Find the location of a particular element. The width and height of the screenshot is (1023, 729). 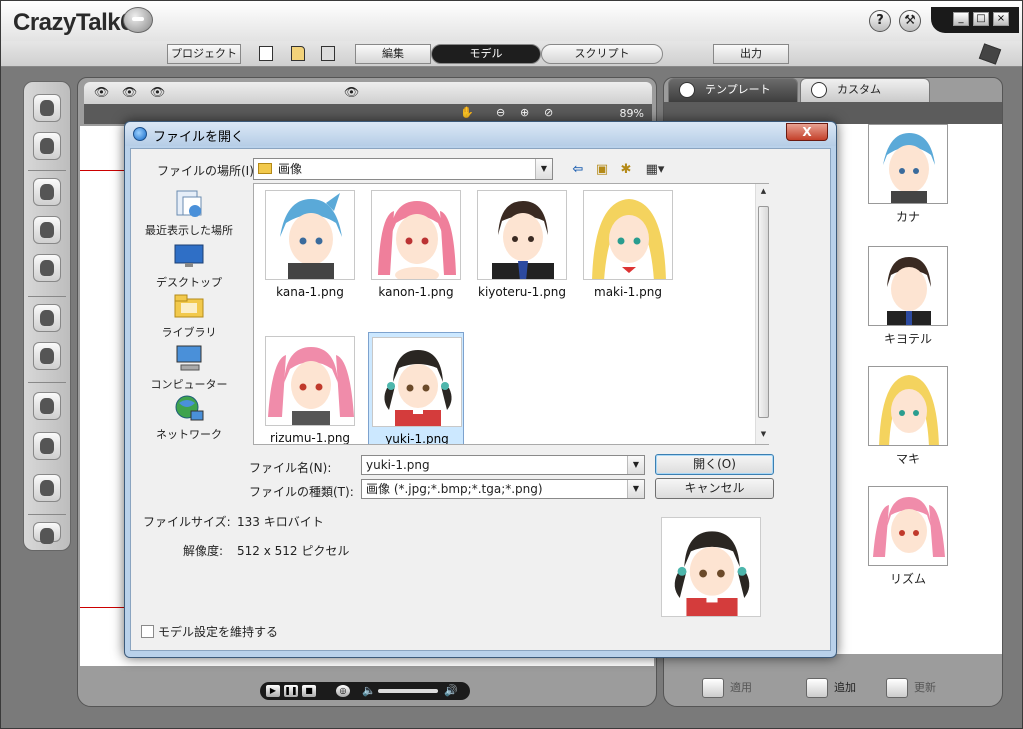

template-thumb-maki is located at coordinates (908, 406).